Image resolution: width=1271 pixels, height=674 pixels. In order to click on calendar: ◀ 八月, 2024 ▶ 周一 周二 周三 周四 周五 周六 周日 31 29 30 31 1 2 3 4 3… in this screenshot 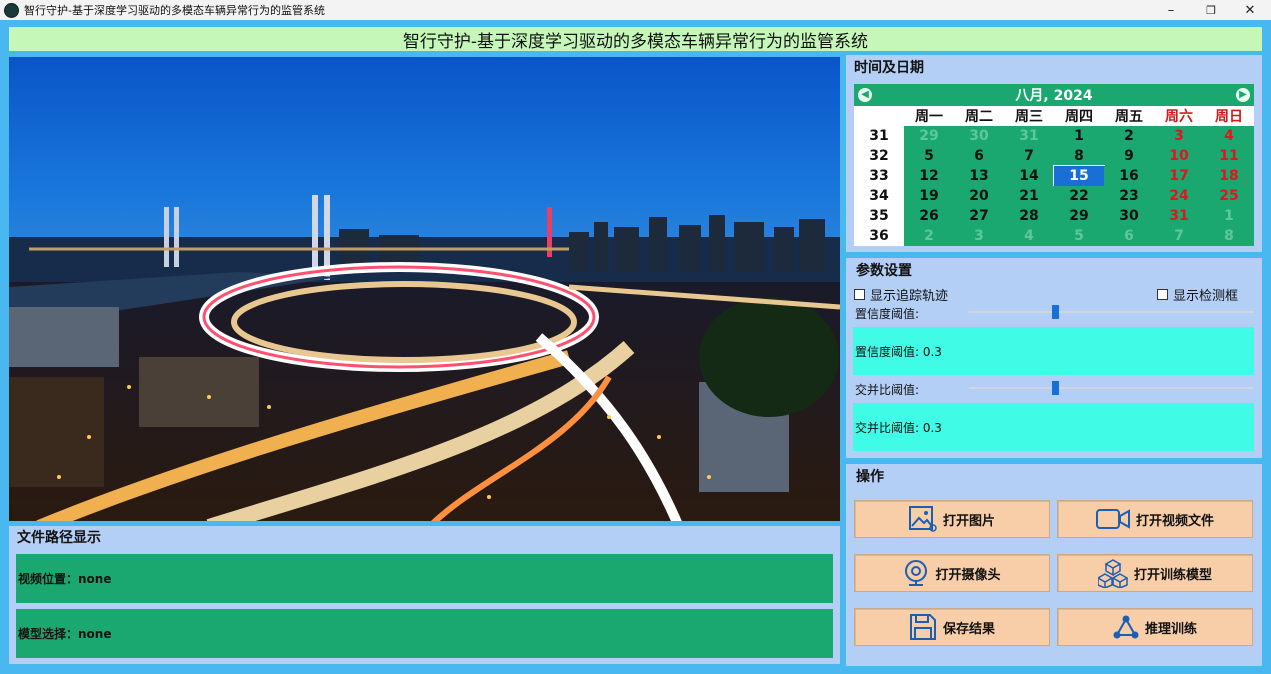, I will do `click(1054, 165)`.